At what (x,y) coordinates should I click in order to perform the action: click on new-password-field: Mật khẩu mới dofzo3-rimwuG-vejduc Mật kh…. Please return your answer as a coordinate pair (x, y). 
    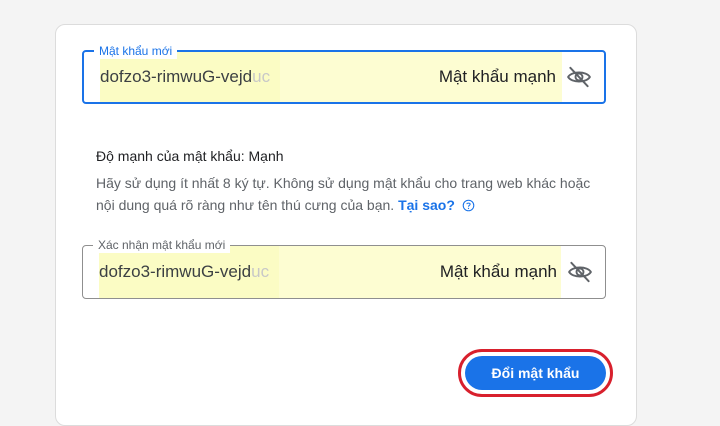
    Looking at the image, I should click on (344, 73).